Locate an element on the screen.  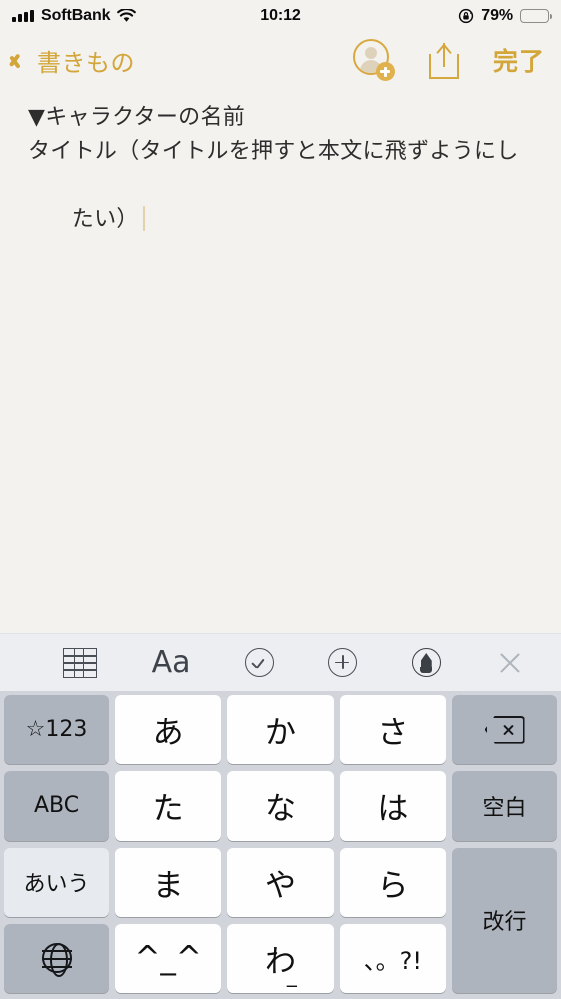
checklist-icon is located at coordinates (259, 662).